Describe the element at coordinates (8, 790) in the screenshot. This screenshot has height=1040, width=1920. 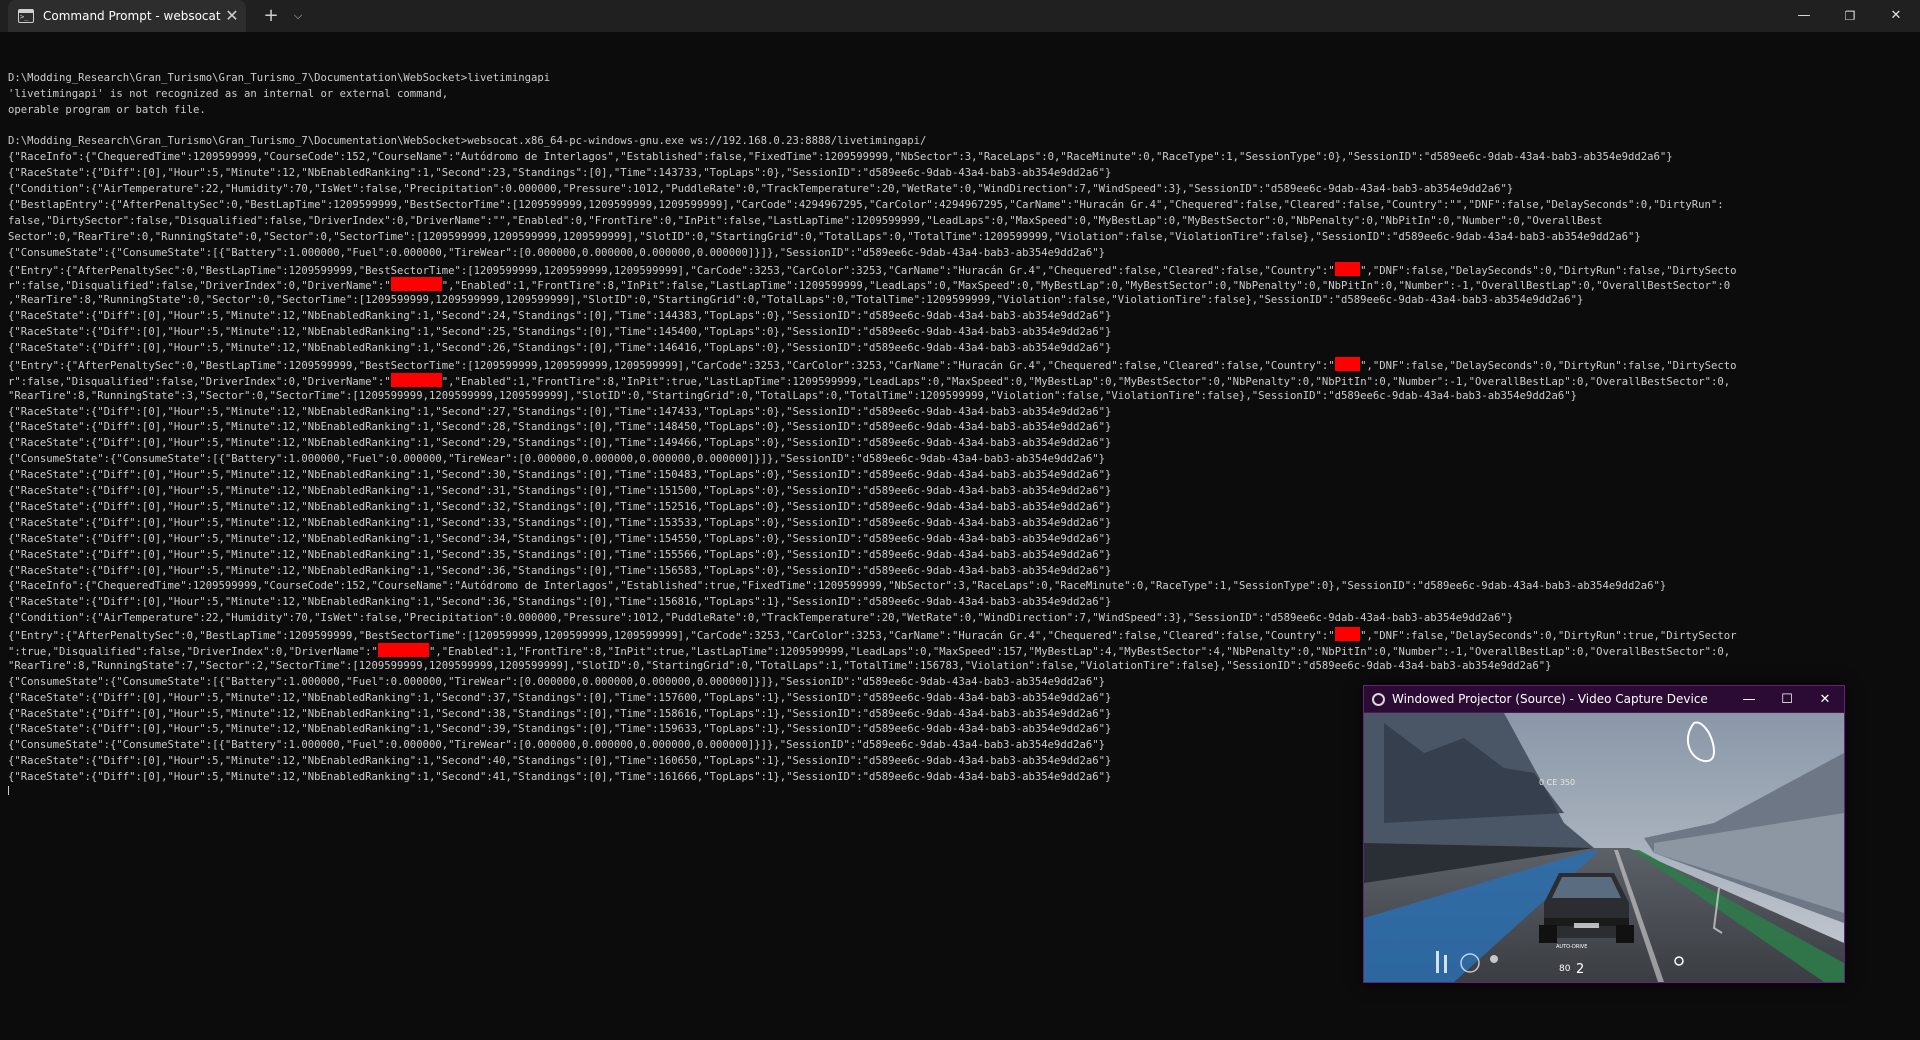
I see `text-cursor` at that location.